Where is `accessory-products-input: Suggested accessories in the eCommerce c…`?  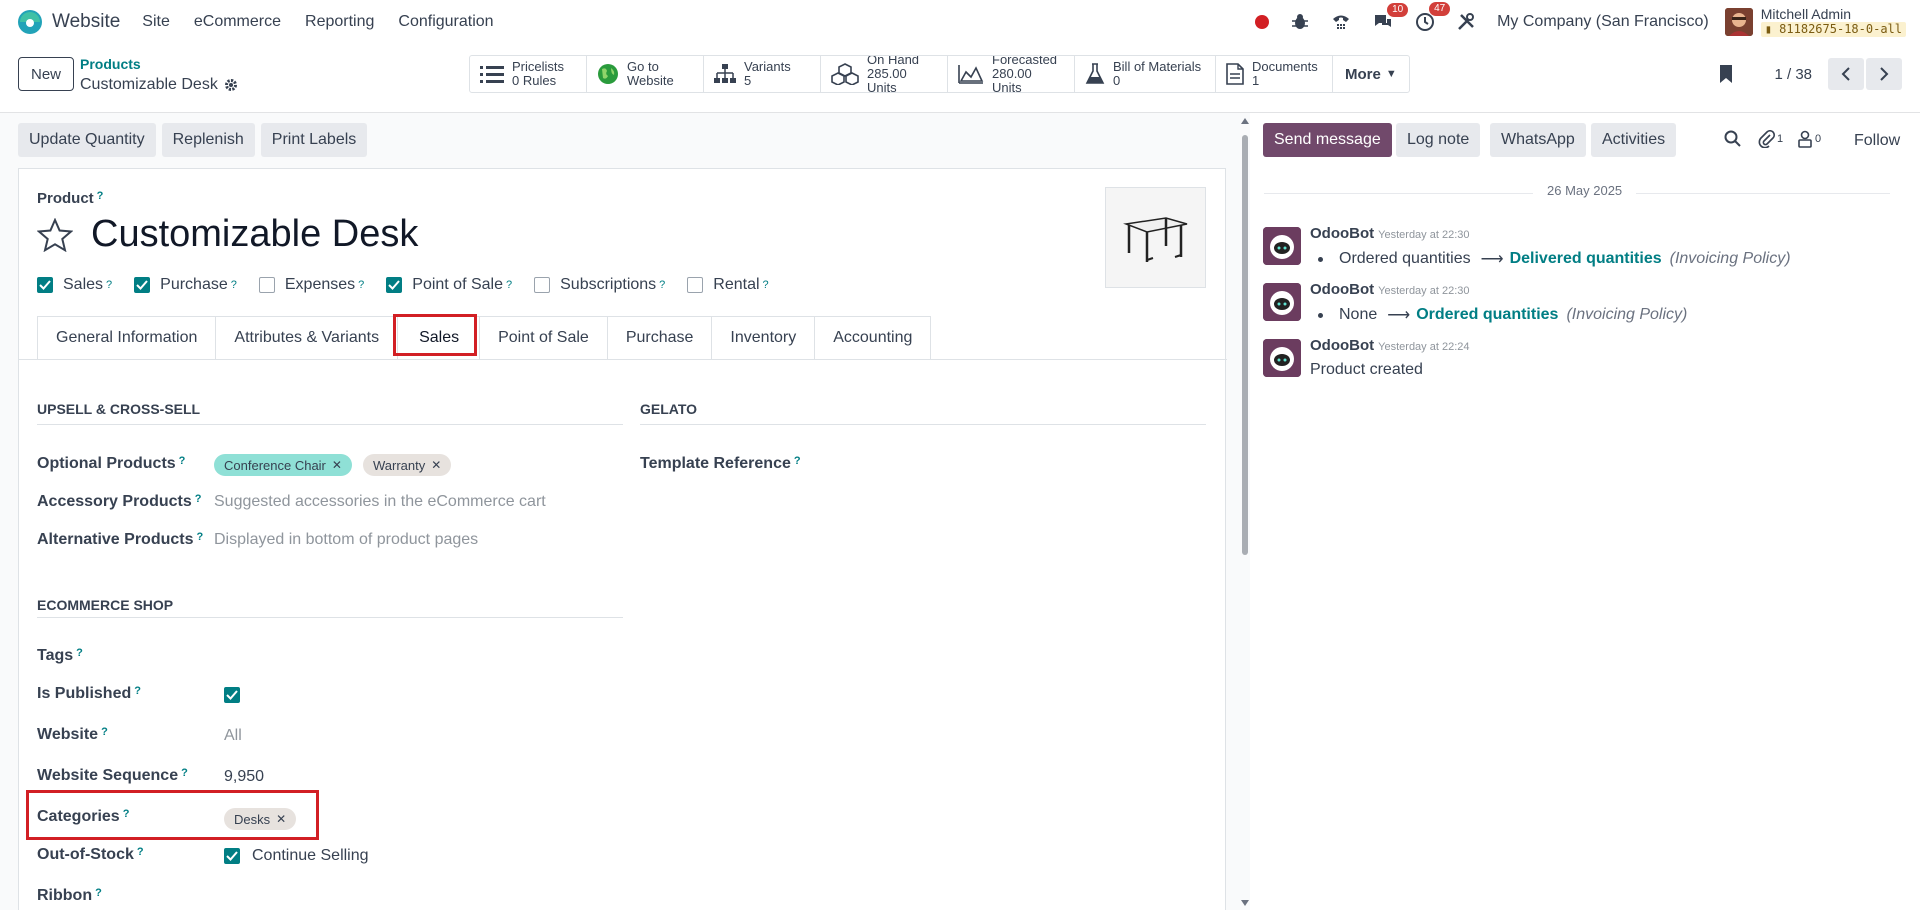 accessory-products-input: Suggested accessories in the eCommerce c… is located at coordinates (380, 502).